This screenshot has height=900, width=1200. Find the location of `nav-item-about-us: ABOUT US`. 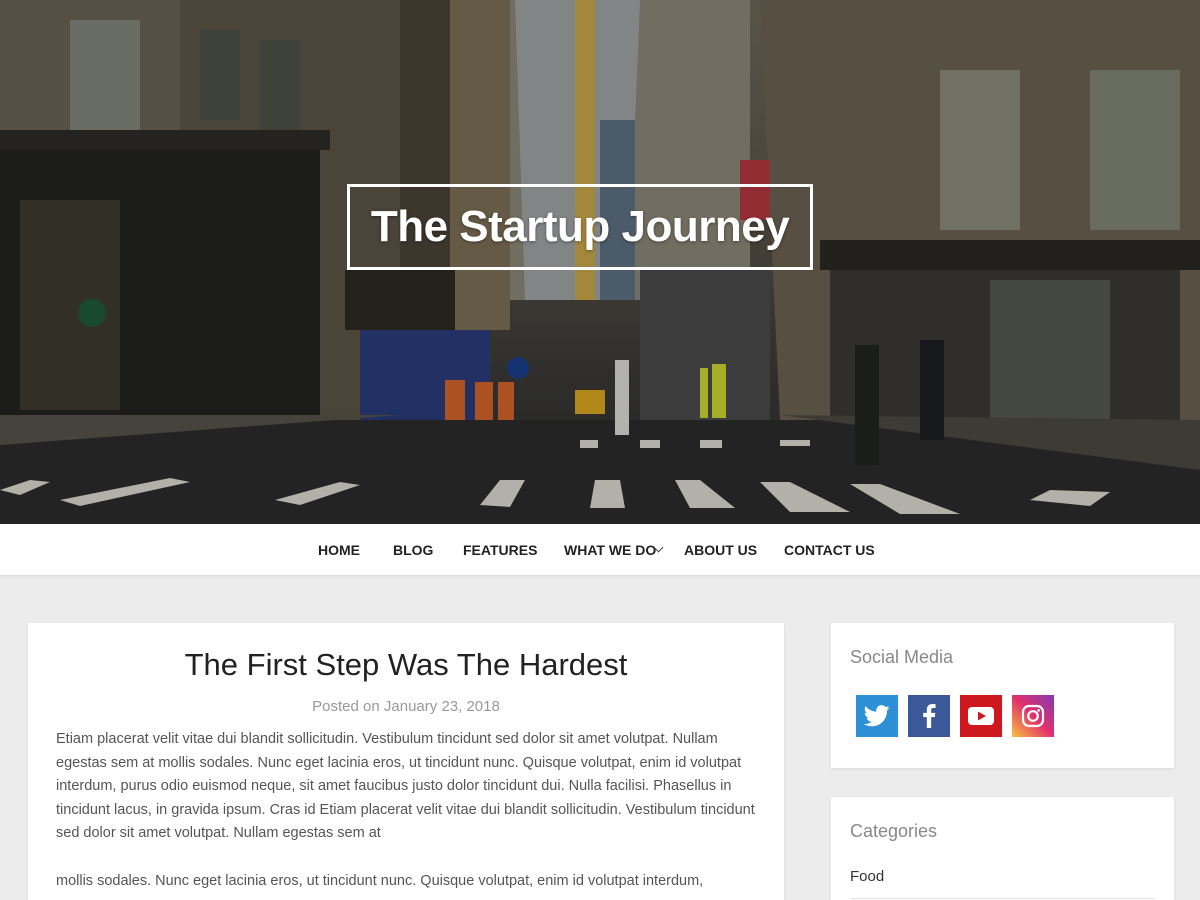

nav-item-about-us: ABOUT US is located at coordinates (720, 550).